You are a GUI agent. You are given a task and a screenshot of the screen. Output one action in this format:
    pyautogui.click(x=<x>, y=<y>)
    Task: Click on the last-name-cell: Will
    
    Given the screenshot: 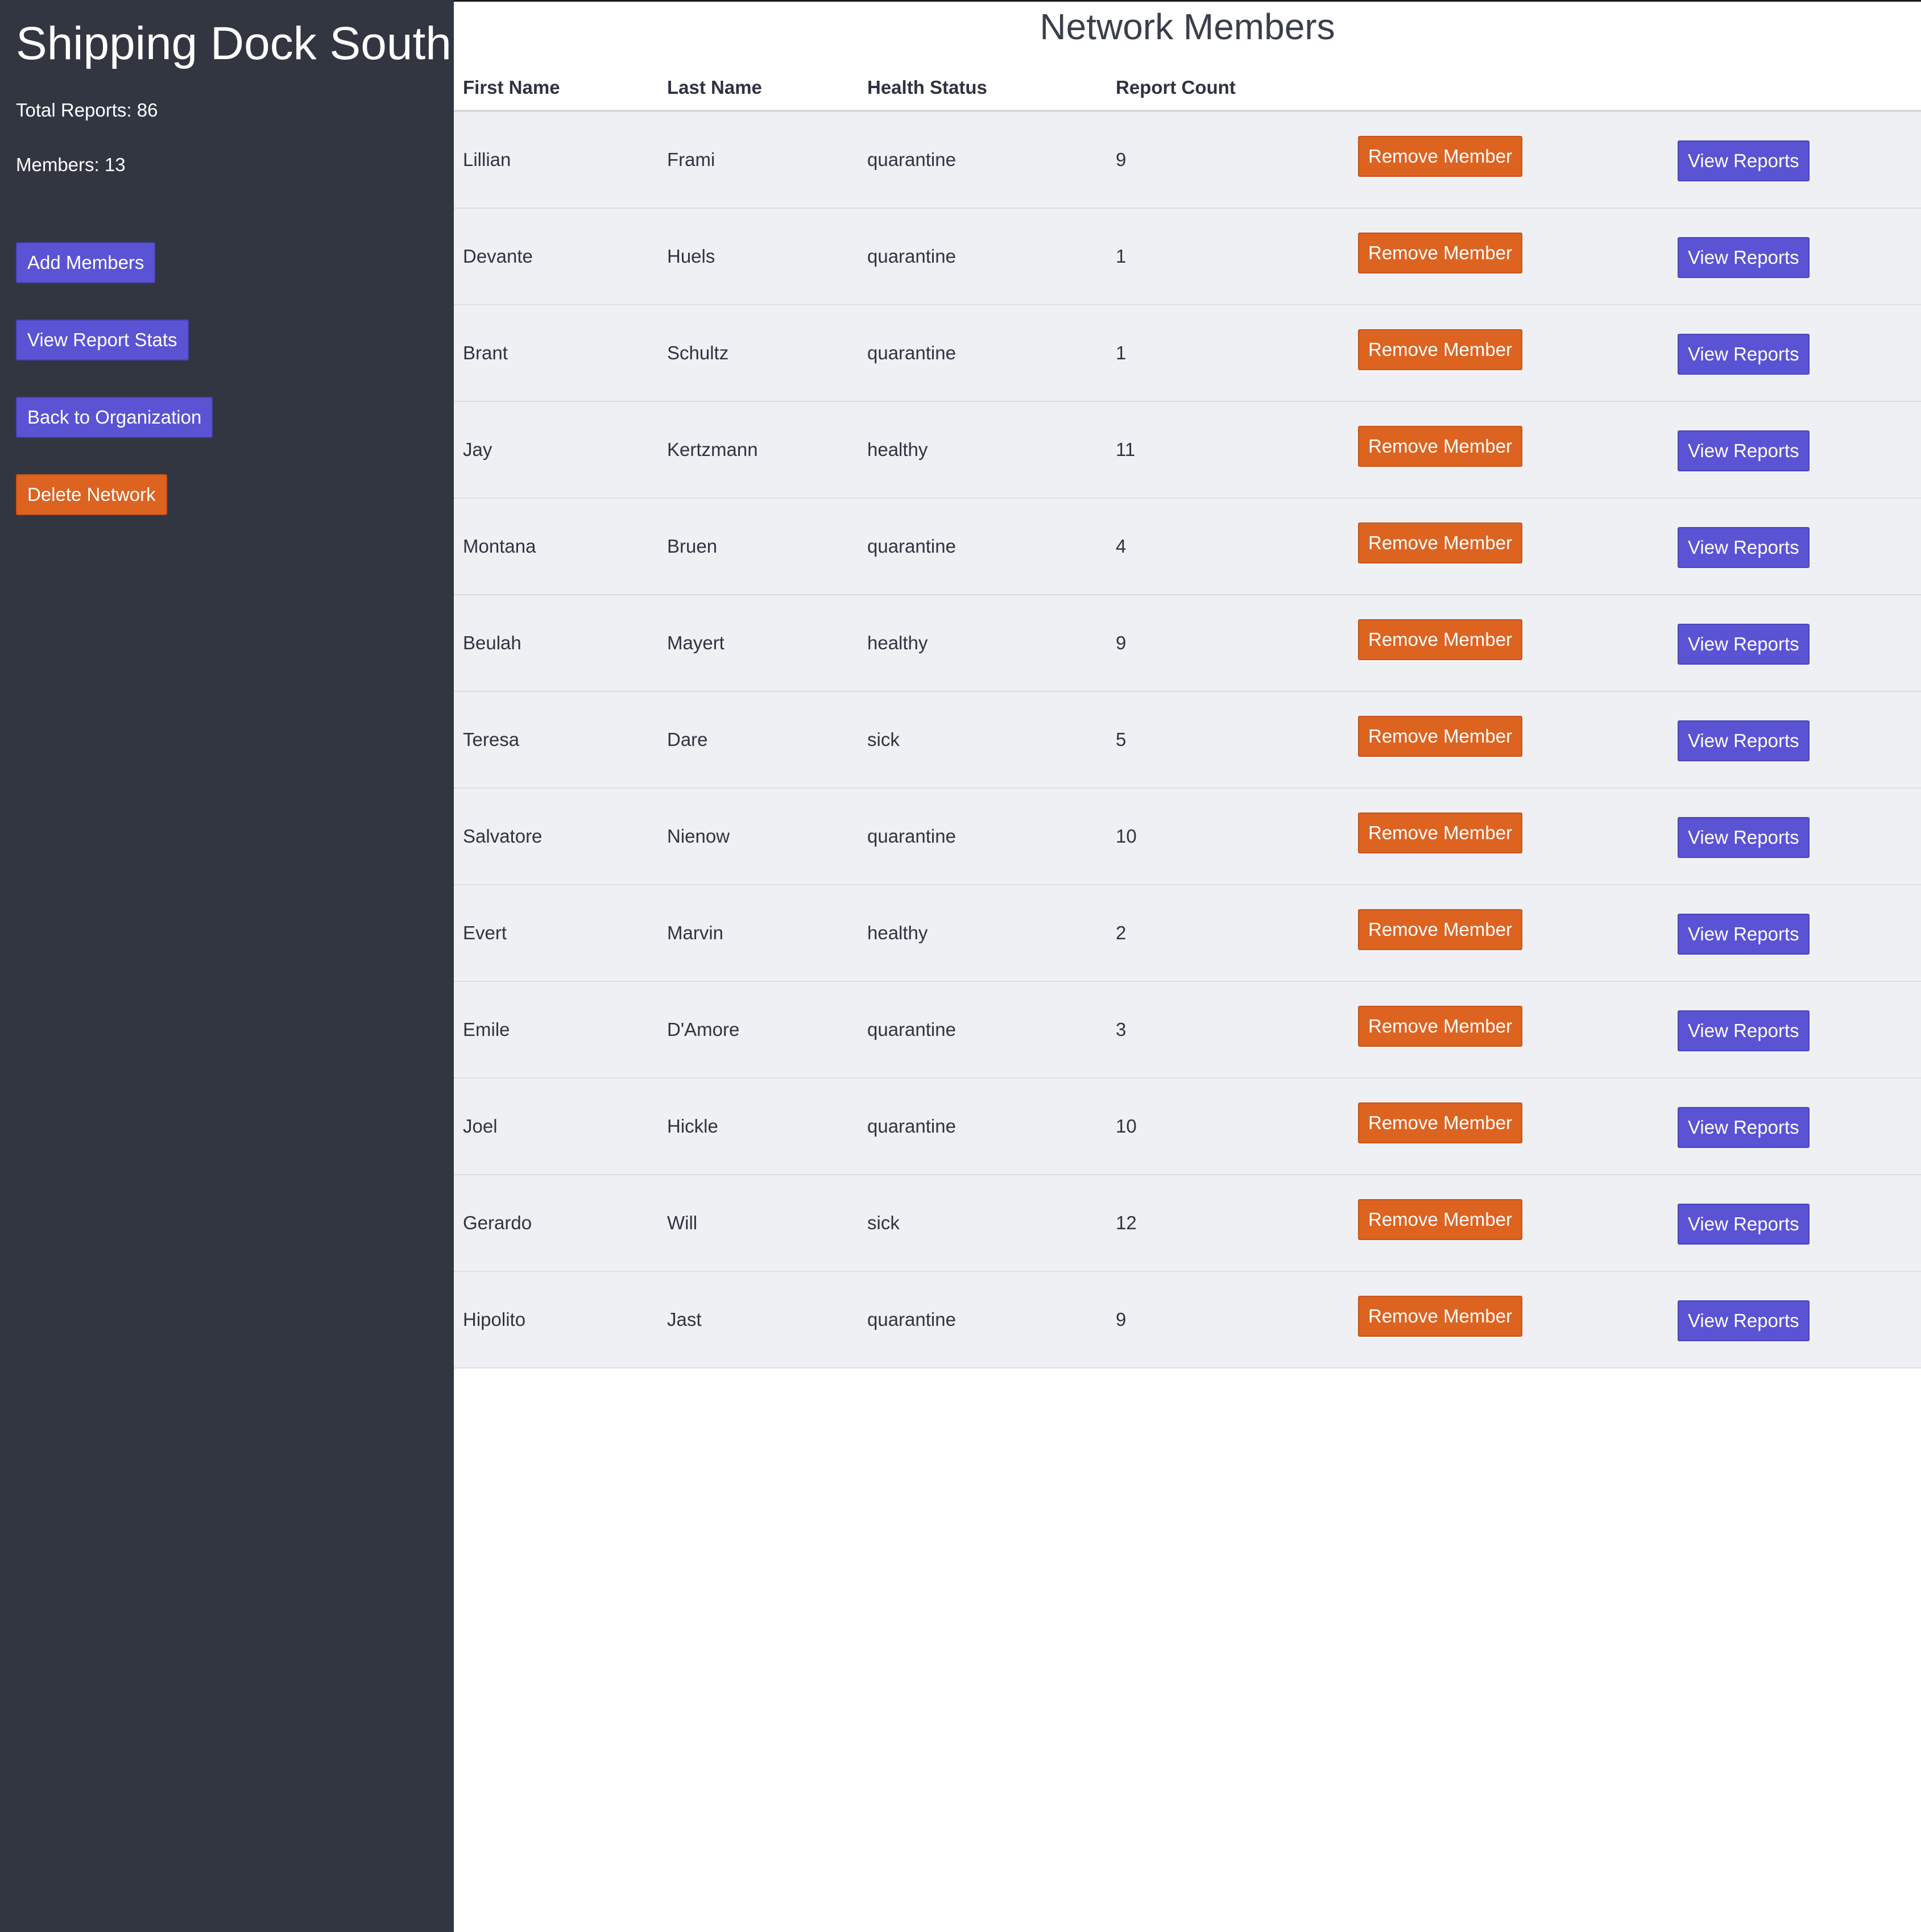 What is the action you would take?
    pyautogui.click(x=682, y=1222)
    